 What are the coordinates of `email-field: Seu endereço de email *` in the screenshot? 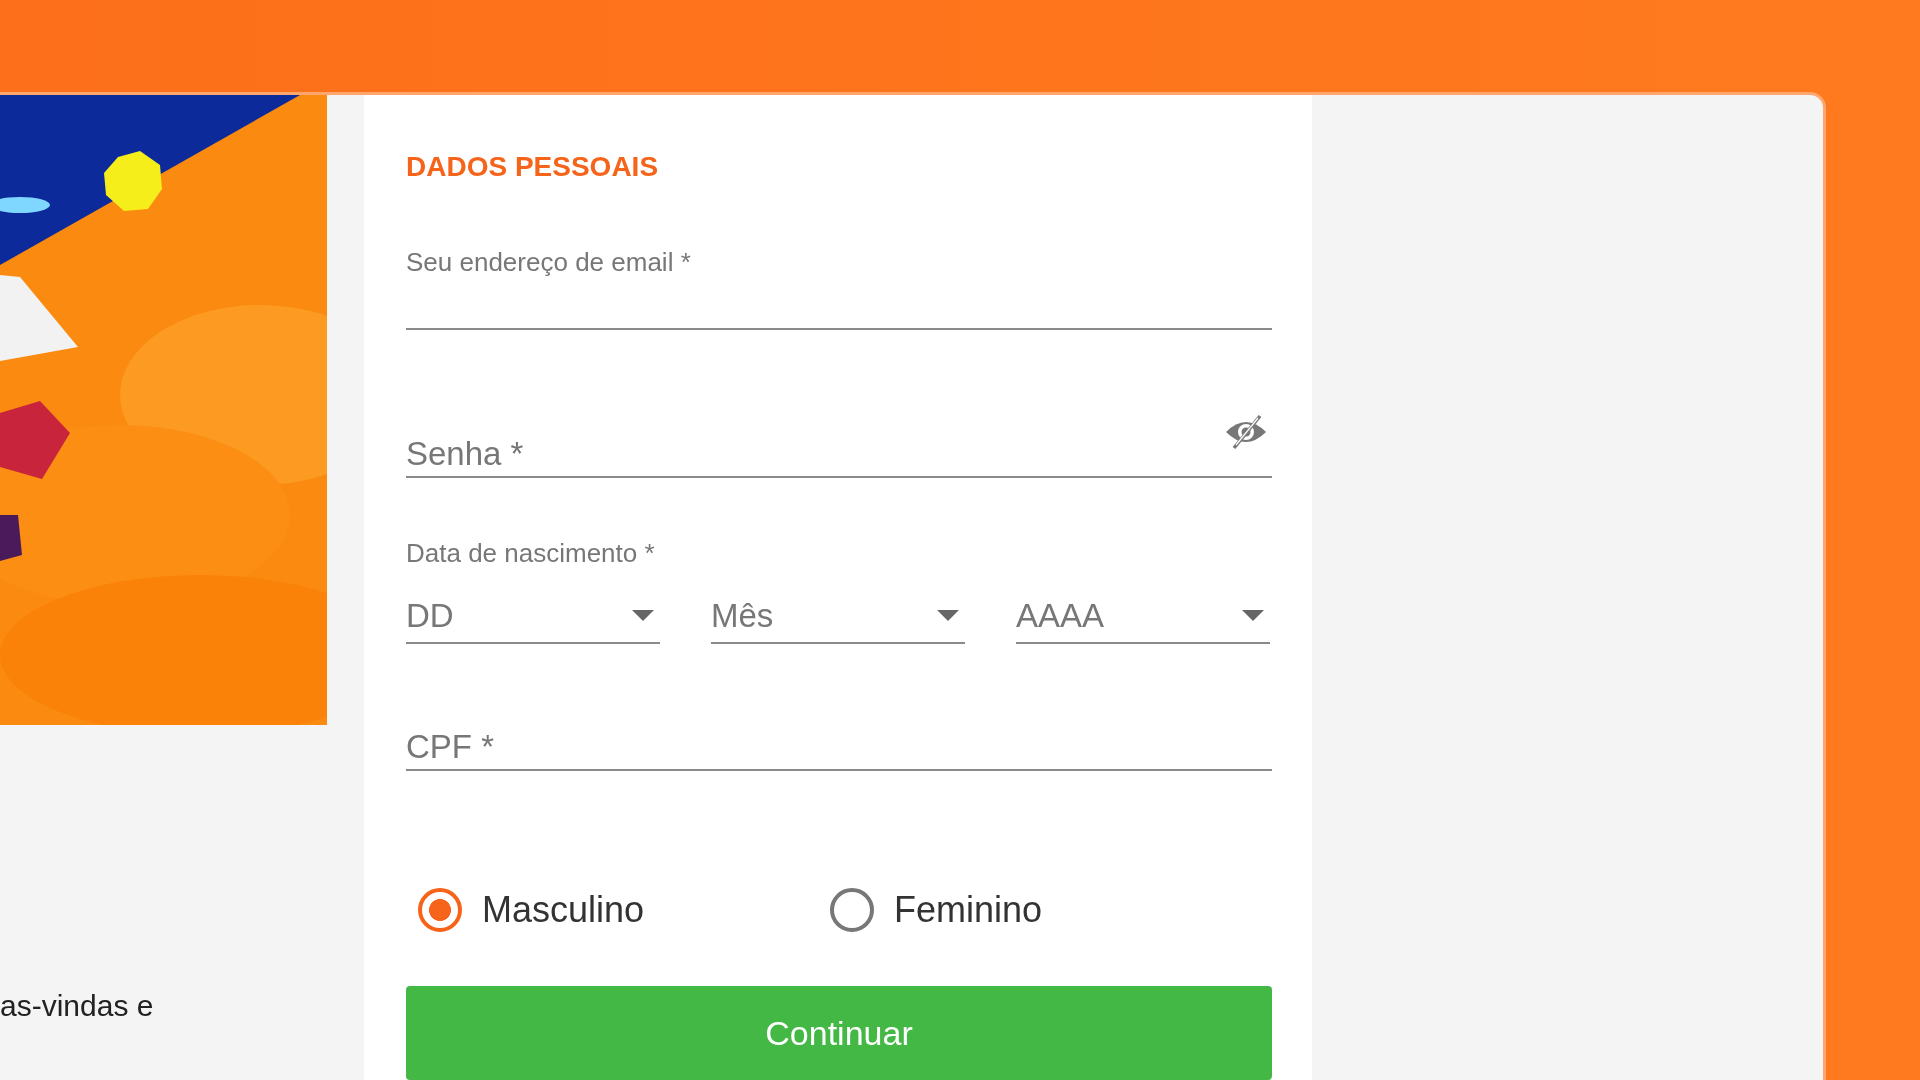 It's located at (839, 289).